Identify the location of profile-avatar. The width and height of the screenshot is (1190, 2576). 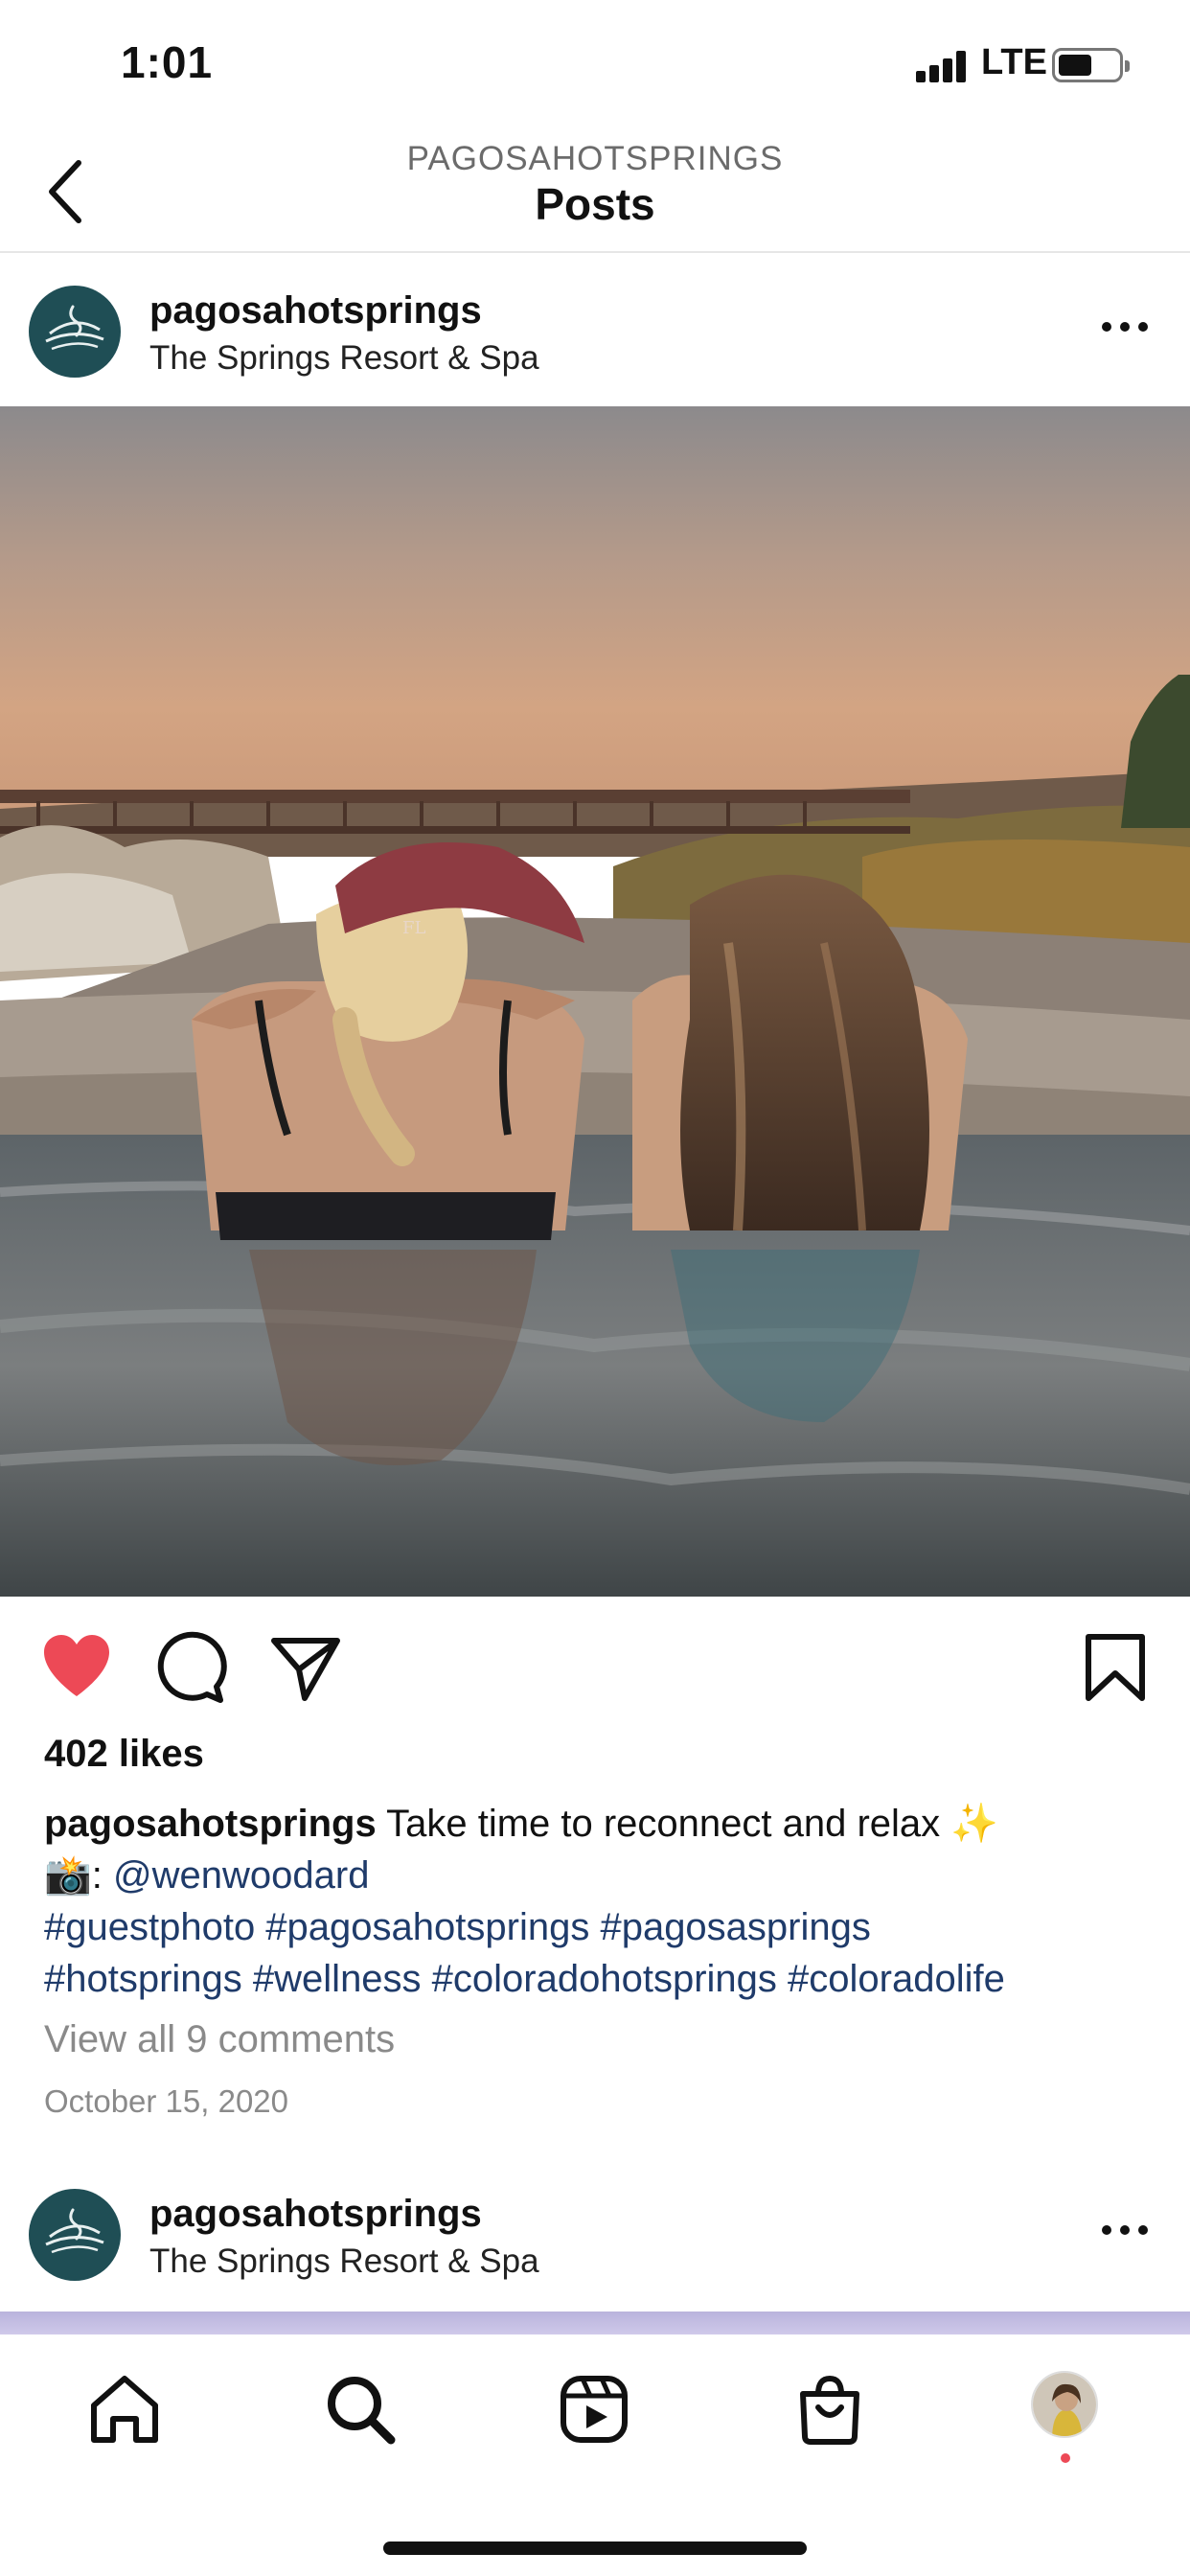
(1065, 2404).